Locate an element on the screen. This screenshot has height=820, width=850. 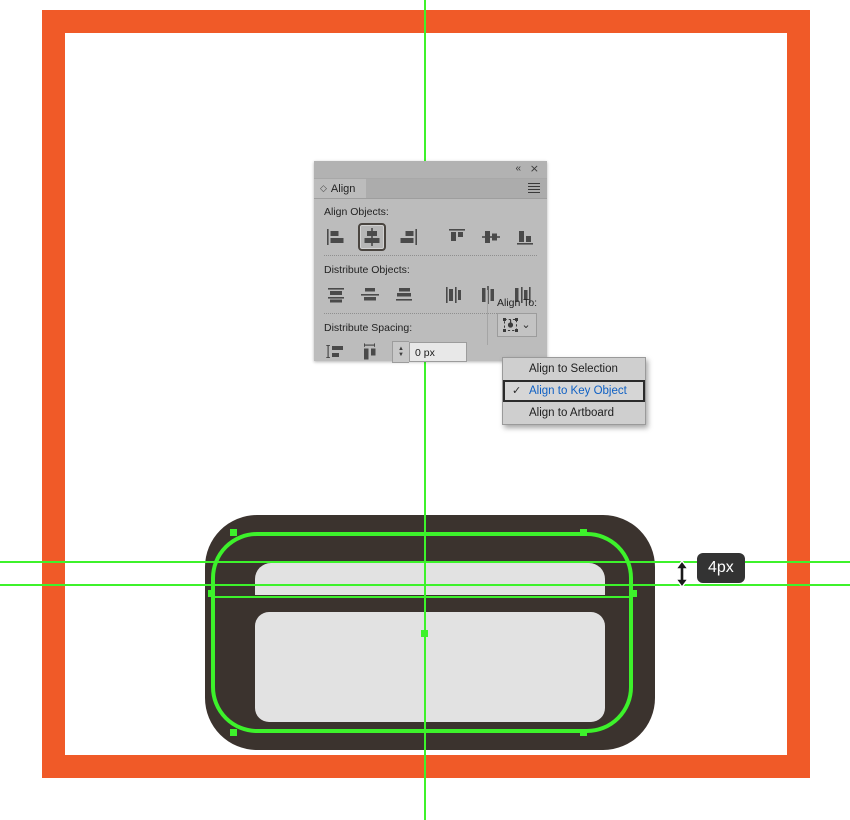
chevron-down-icon: ⌄ is located at coordinates (525, 325).